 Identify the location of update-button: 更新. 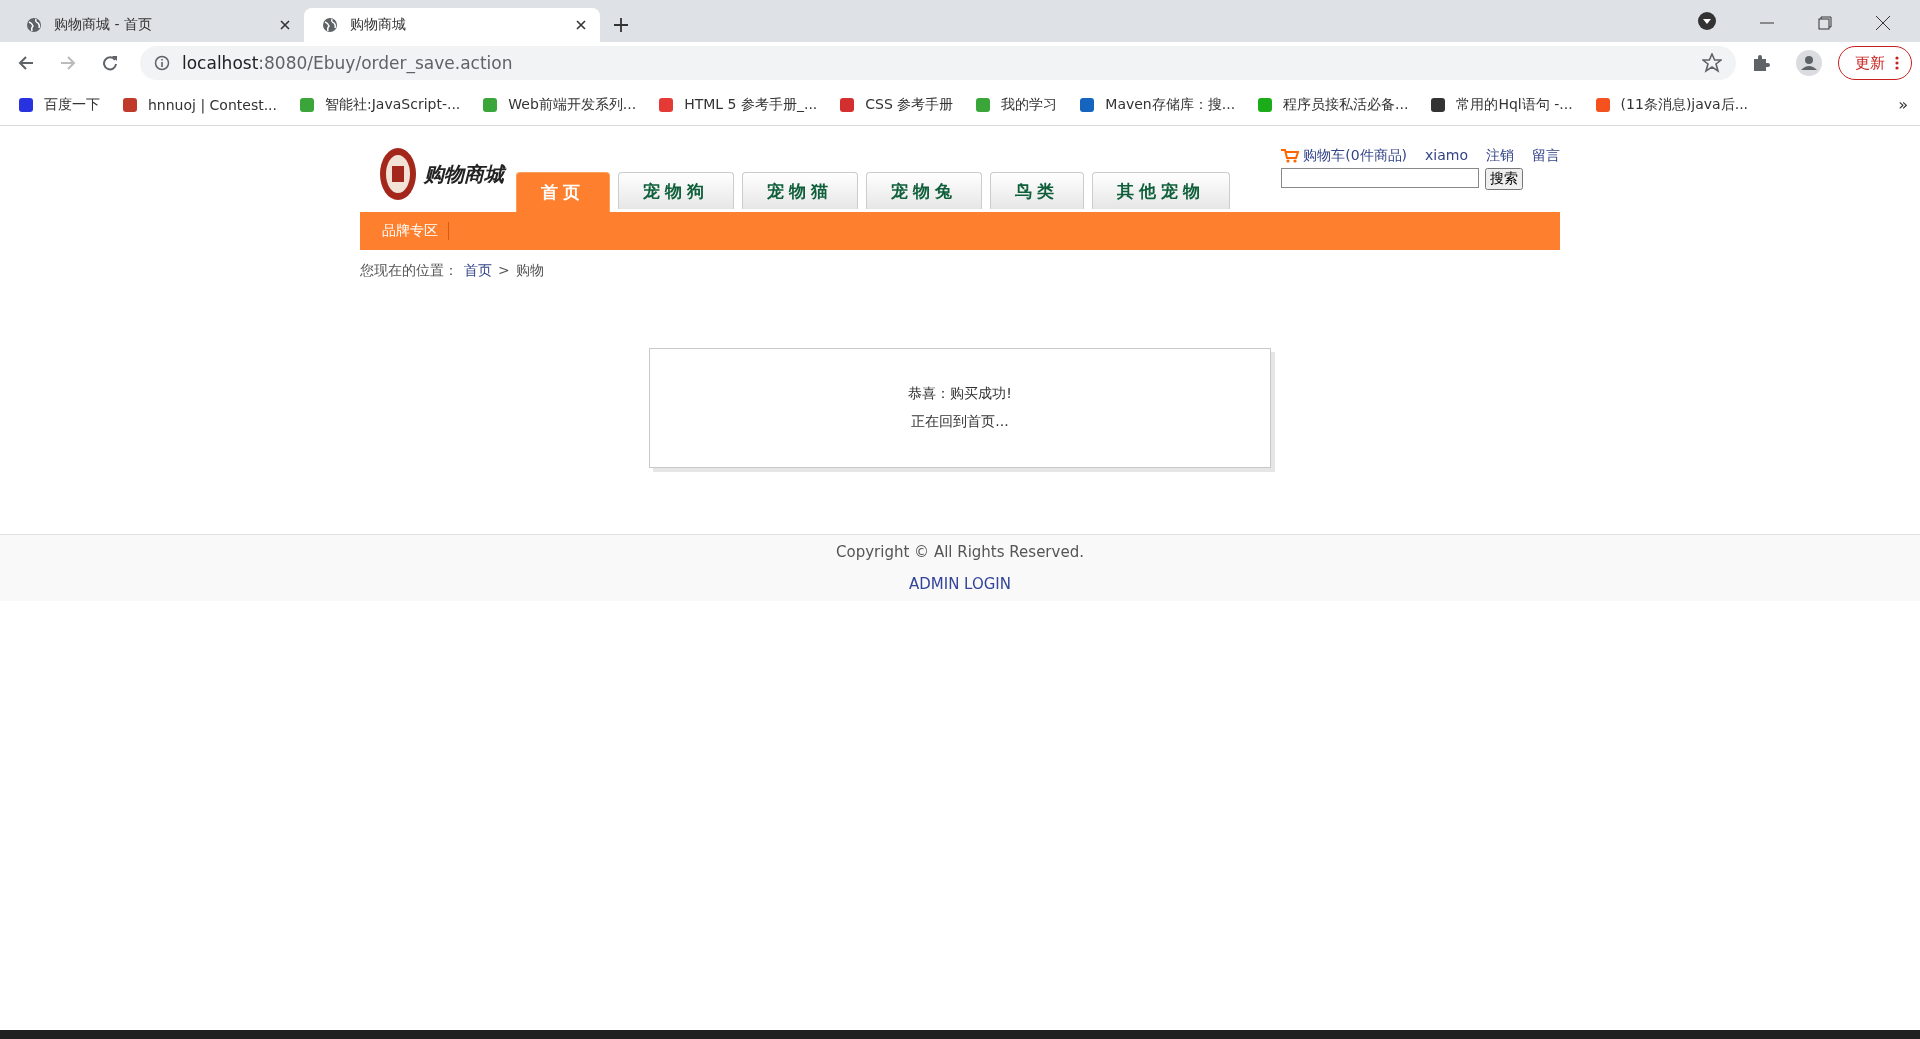
(1875, 63).